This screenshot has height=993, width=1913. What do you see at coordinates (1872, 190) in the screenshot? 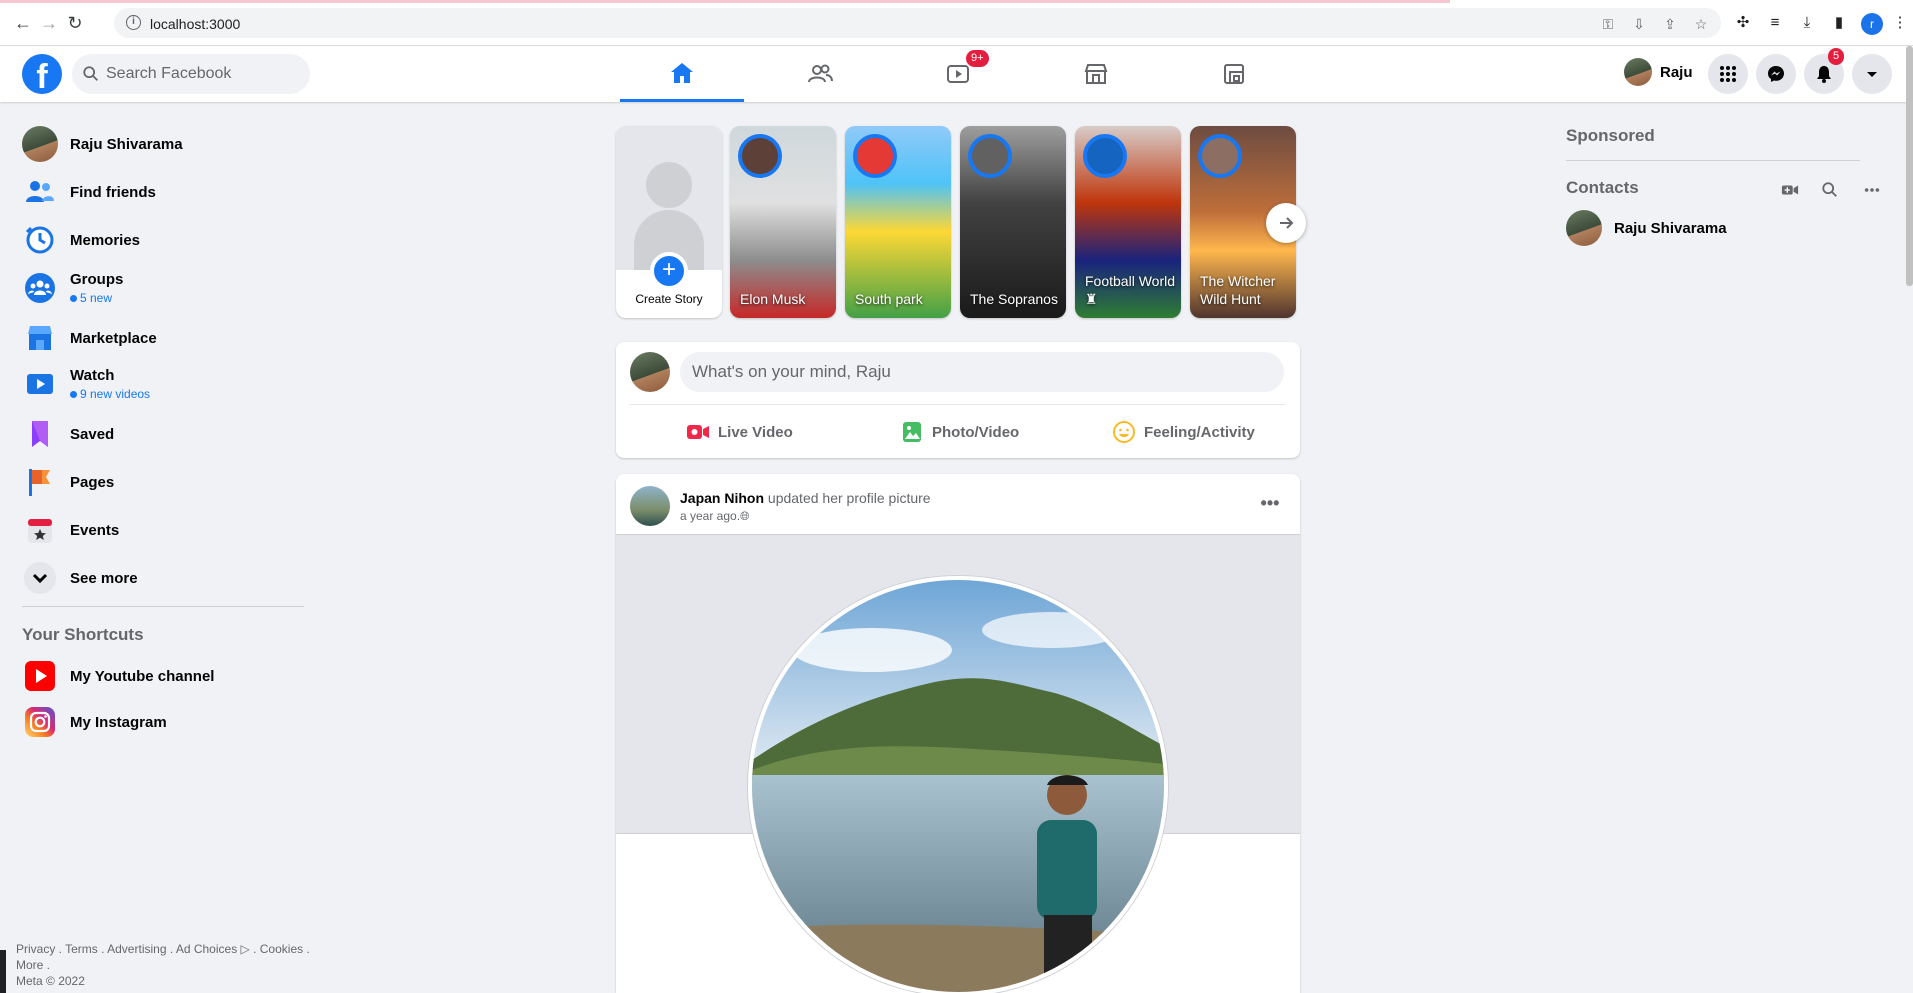
I see `more-options-icon` at bounding box center [1872, 190].